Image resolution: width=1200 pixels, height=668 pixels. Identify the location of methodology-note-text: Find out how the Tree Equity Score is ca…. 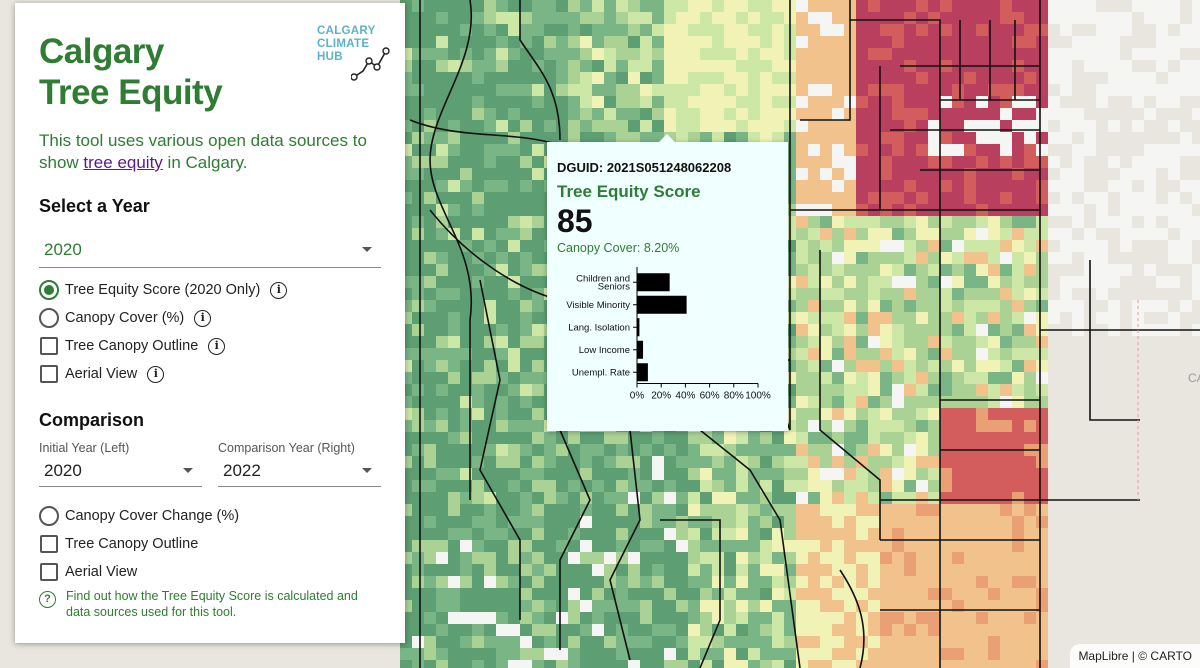
(212, 604).